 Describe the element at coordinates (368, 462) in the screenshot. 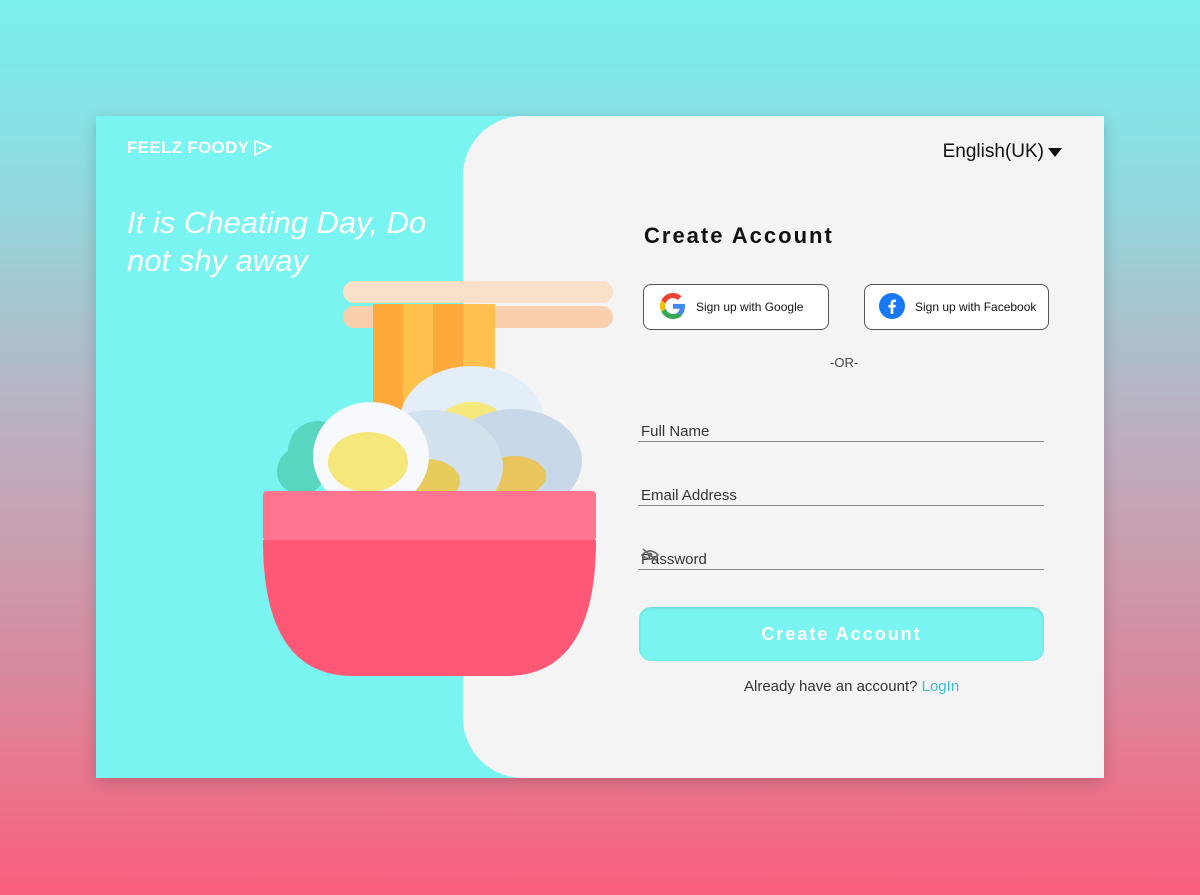

I see `egg-yolk` at that location.